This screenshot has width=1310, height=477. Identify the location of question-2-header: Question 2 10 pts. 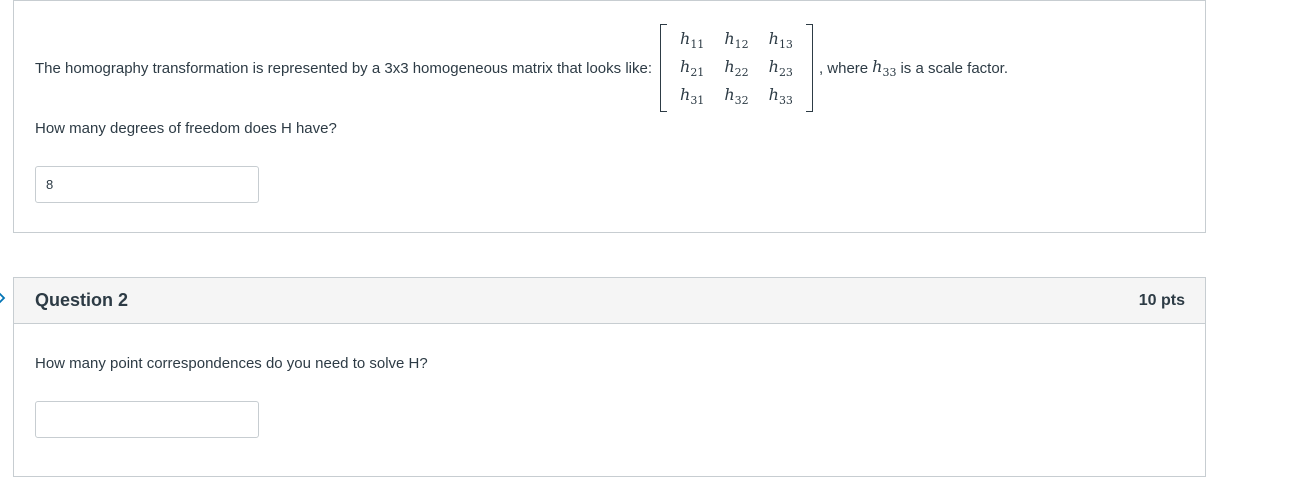
(609, 301).